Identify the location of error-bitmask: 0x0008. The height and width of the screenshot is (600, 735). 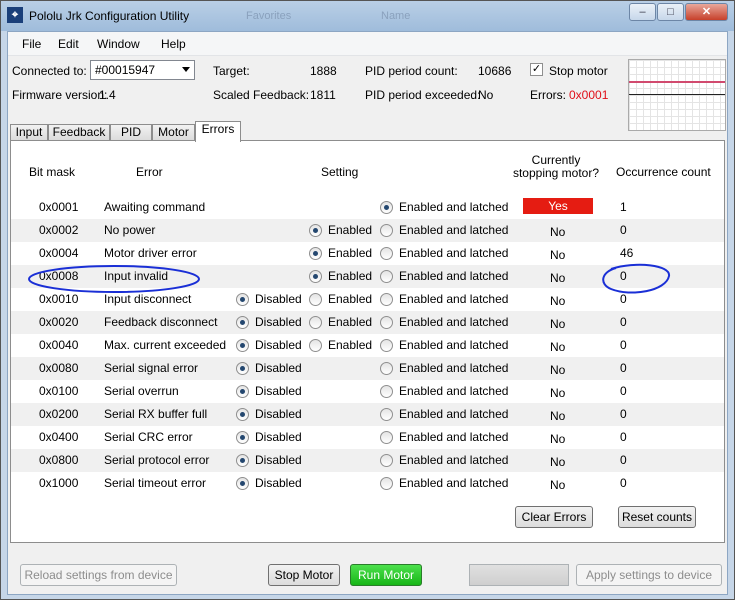
(59, 276).